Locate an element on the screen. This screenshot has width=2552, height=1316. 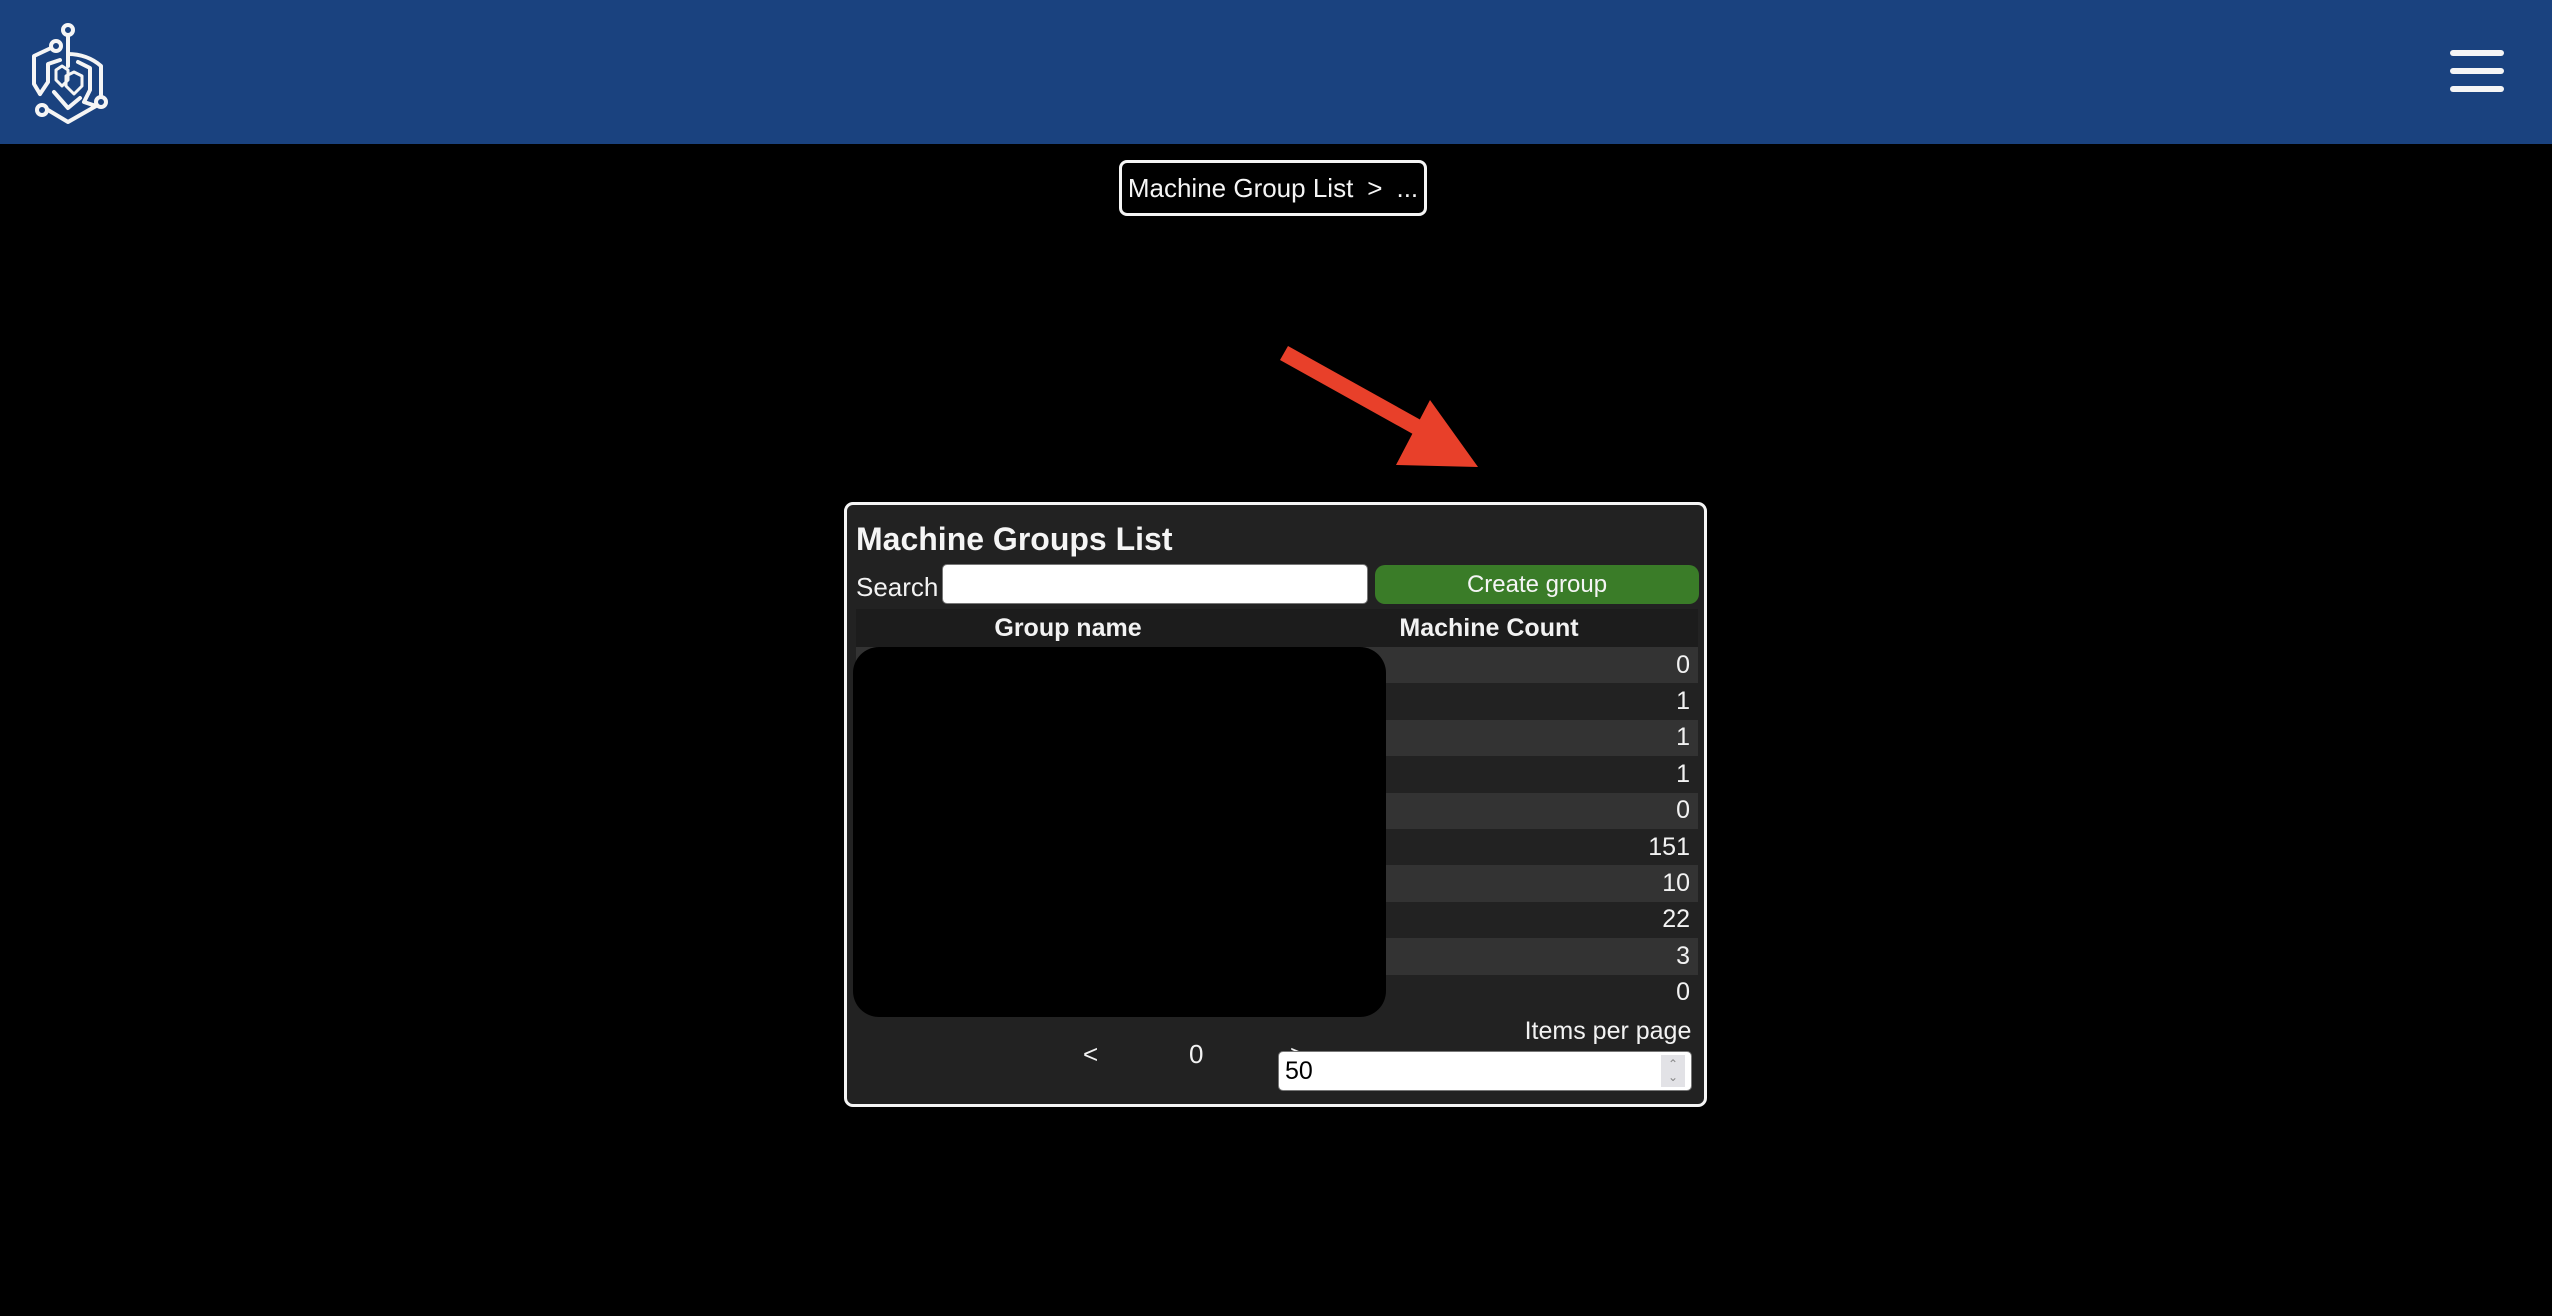
create-group-button: Create group is located at coordinates (1537, 584).